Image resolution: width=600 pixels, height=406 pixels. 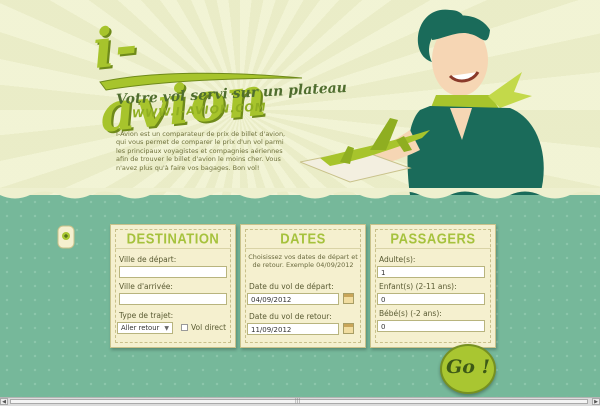 I want to click on children-label: Enfant(s) (2-11 ans):, so click(x=418, y=286).